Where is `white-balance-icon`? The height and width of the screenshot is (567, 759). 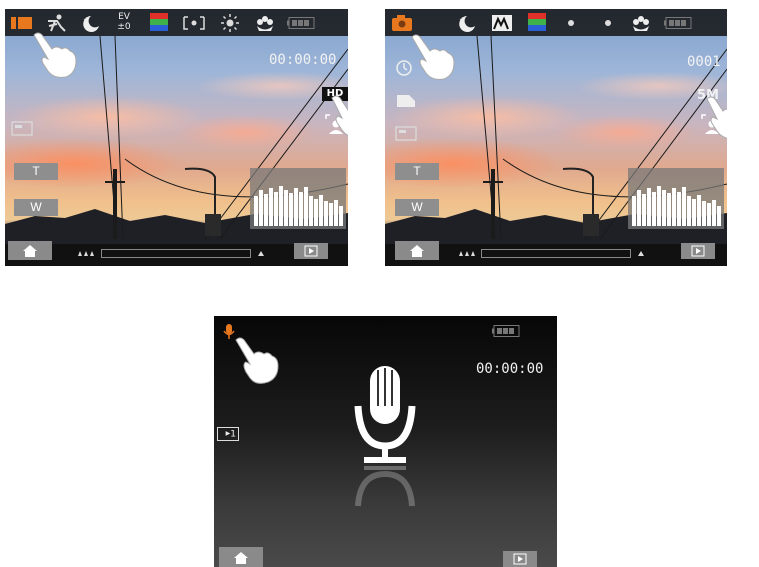 white-balance-icon is located at coordinates (230, 23).